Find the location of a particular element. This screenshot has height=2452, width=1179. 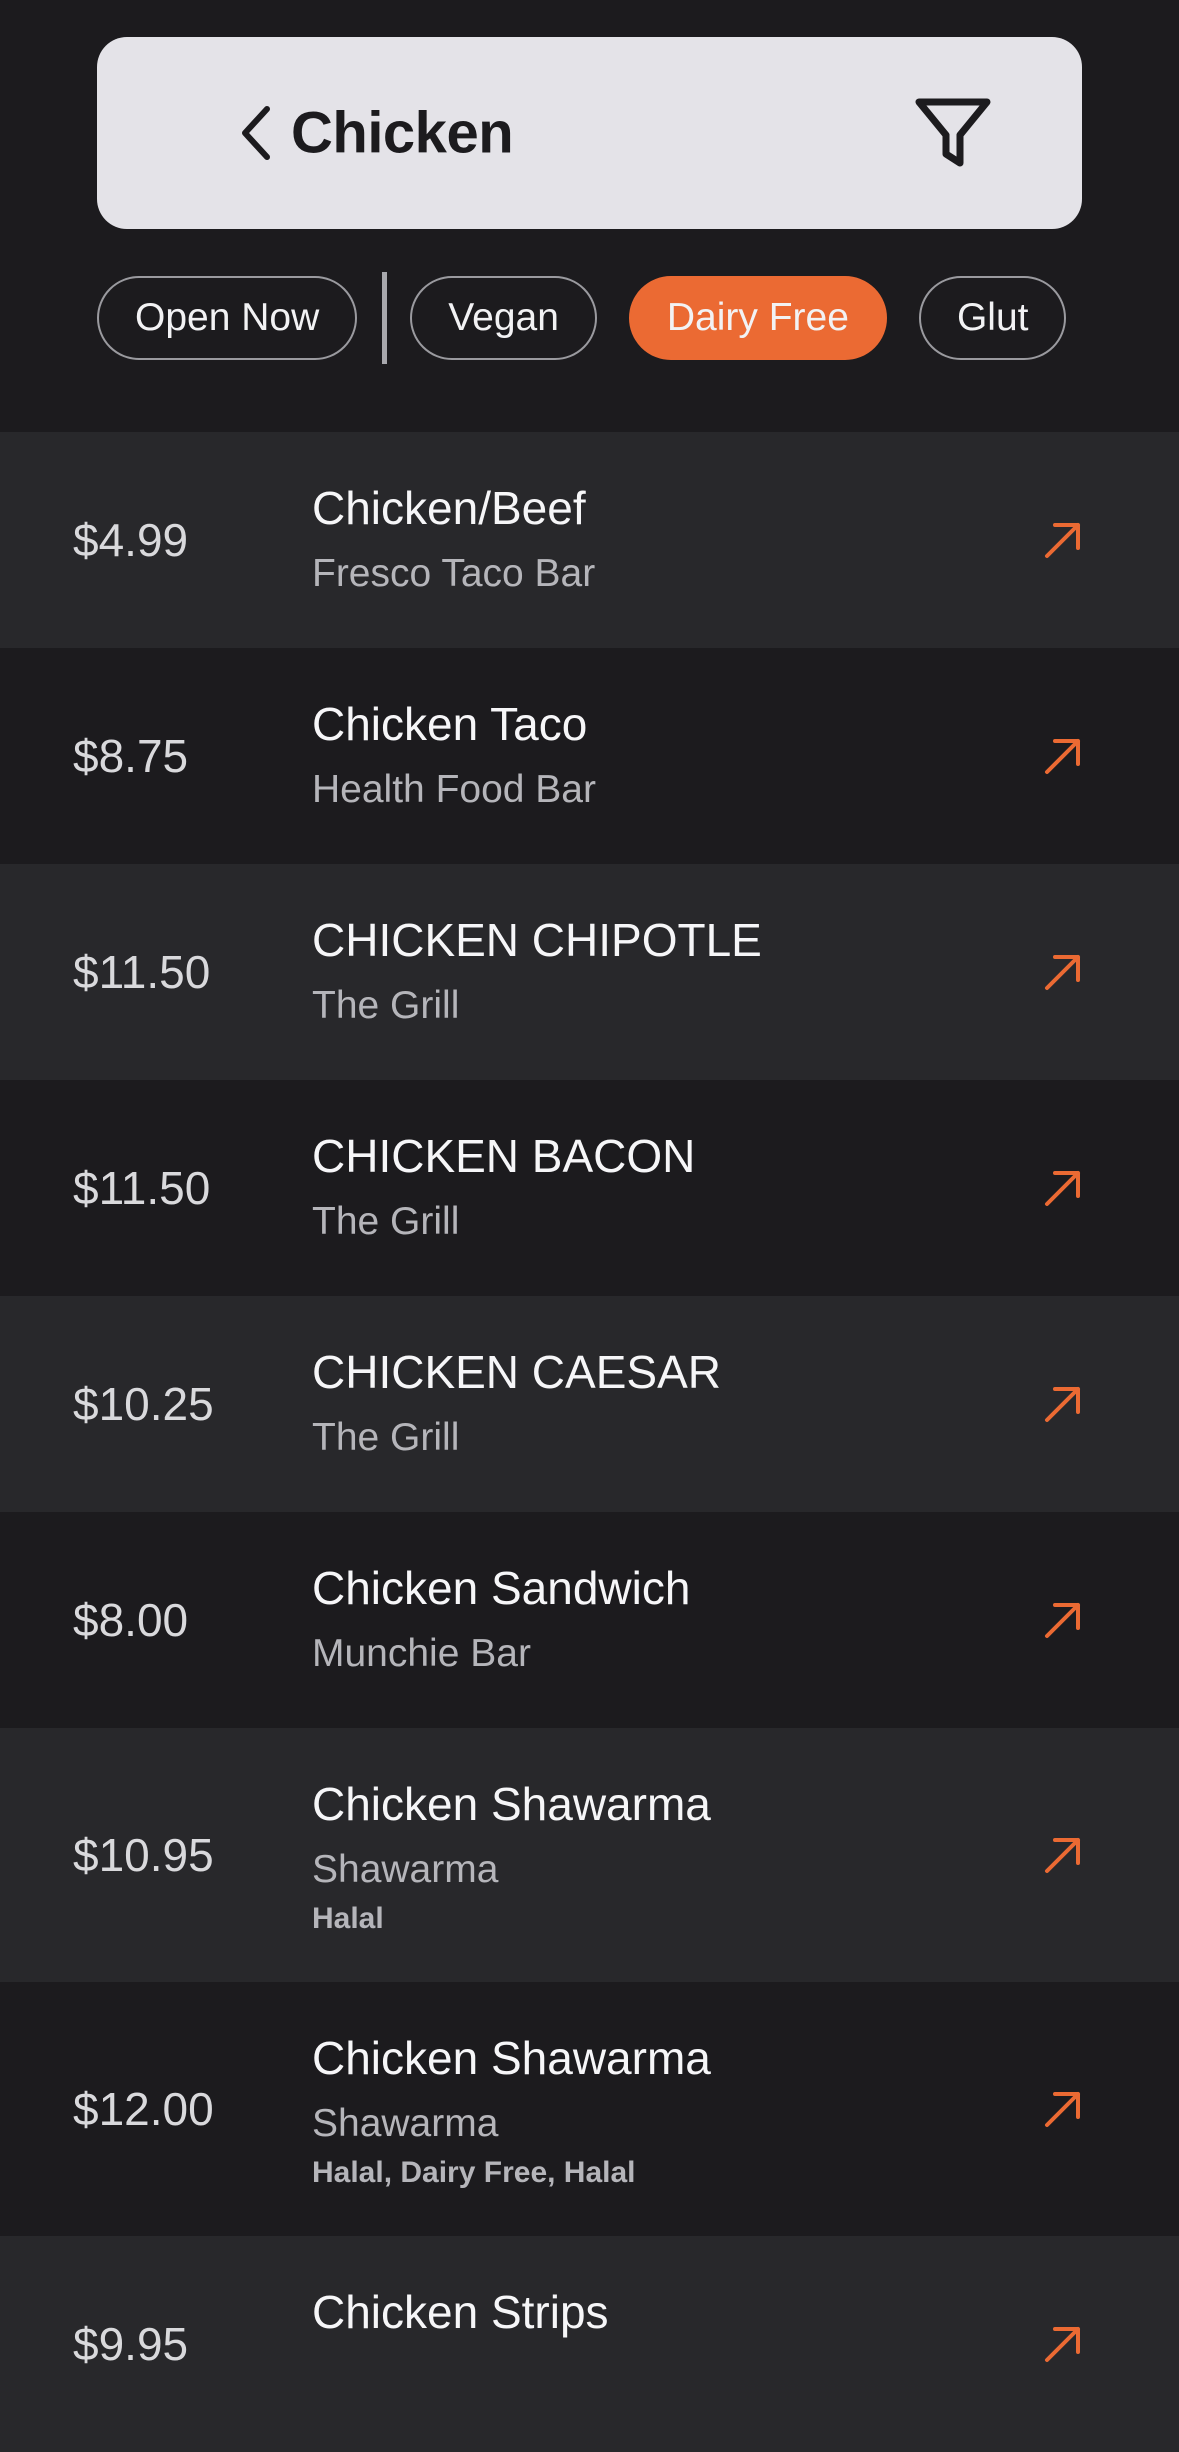

item-text: CHICKEN CHIPOTLE The Grill is located at coordinates (662, 971).